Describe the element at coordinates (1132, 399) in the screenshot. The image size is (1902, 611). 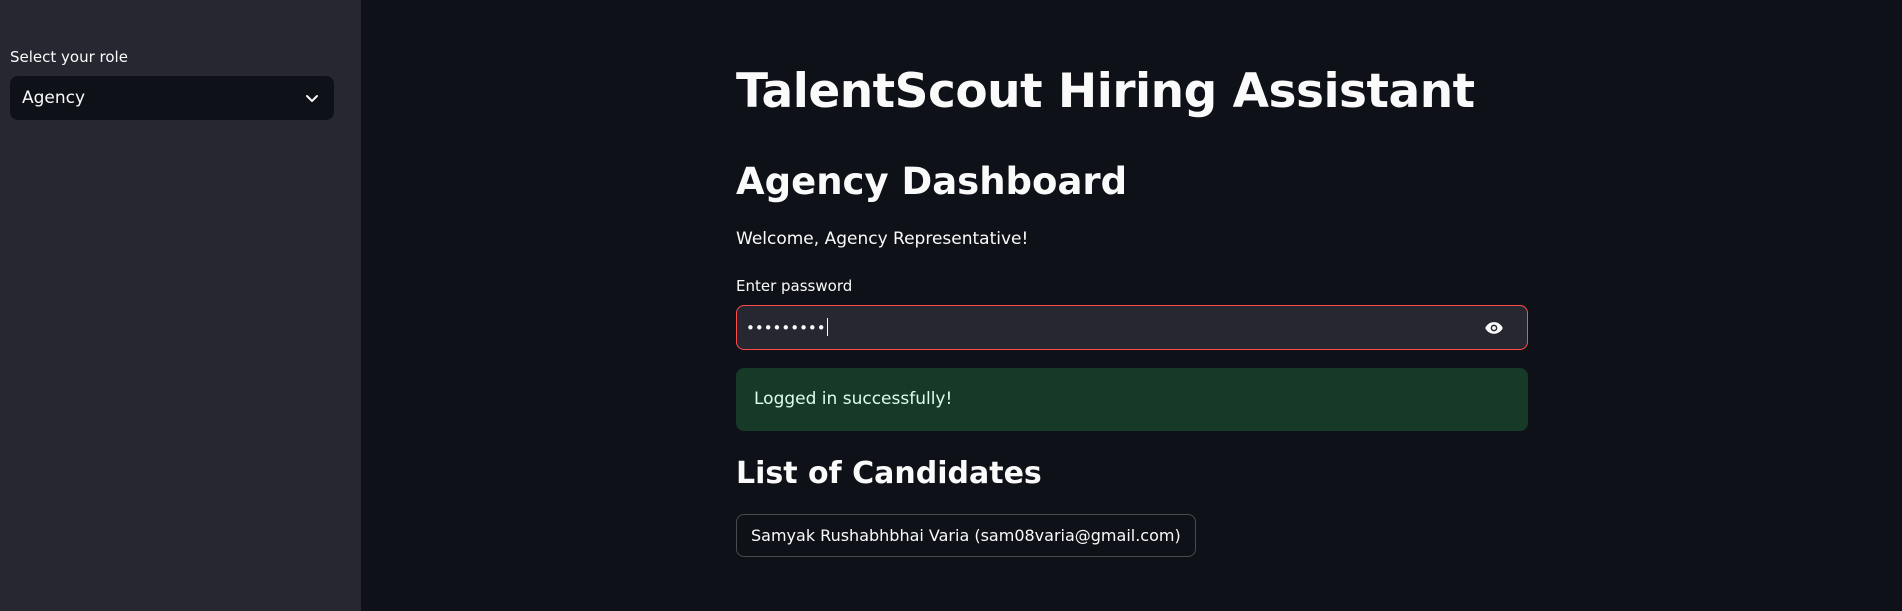
I see `success-alert: Logged in successfully!` at that location.